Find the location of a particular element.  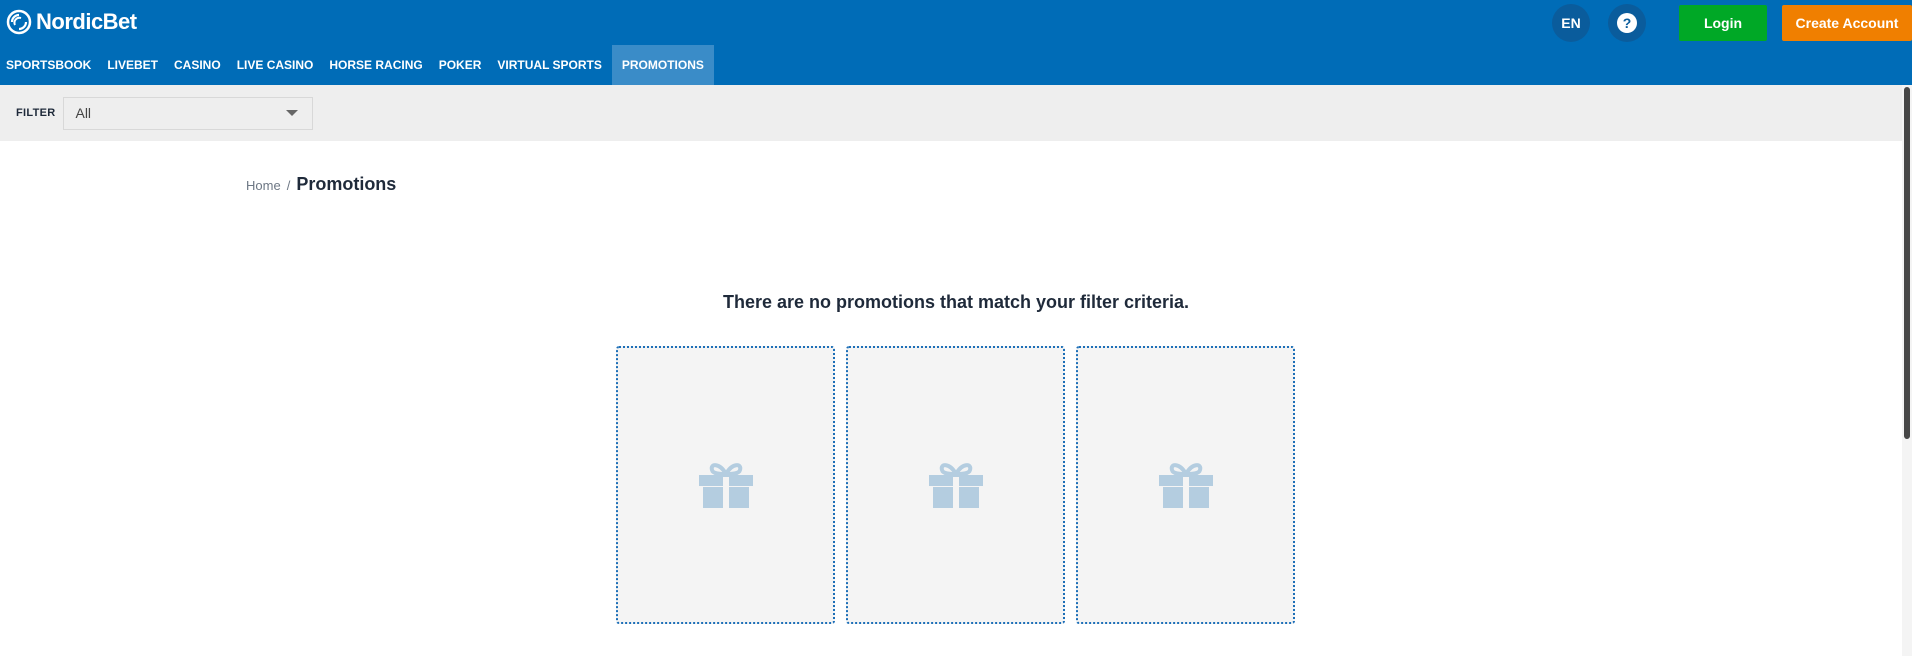

login-button: Login is located at coordinates (1723, 23).